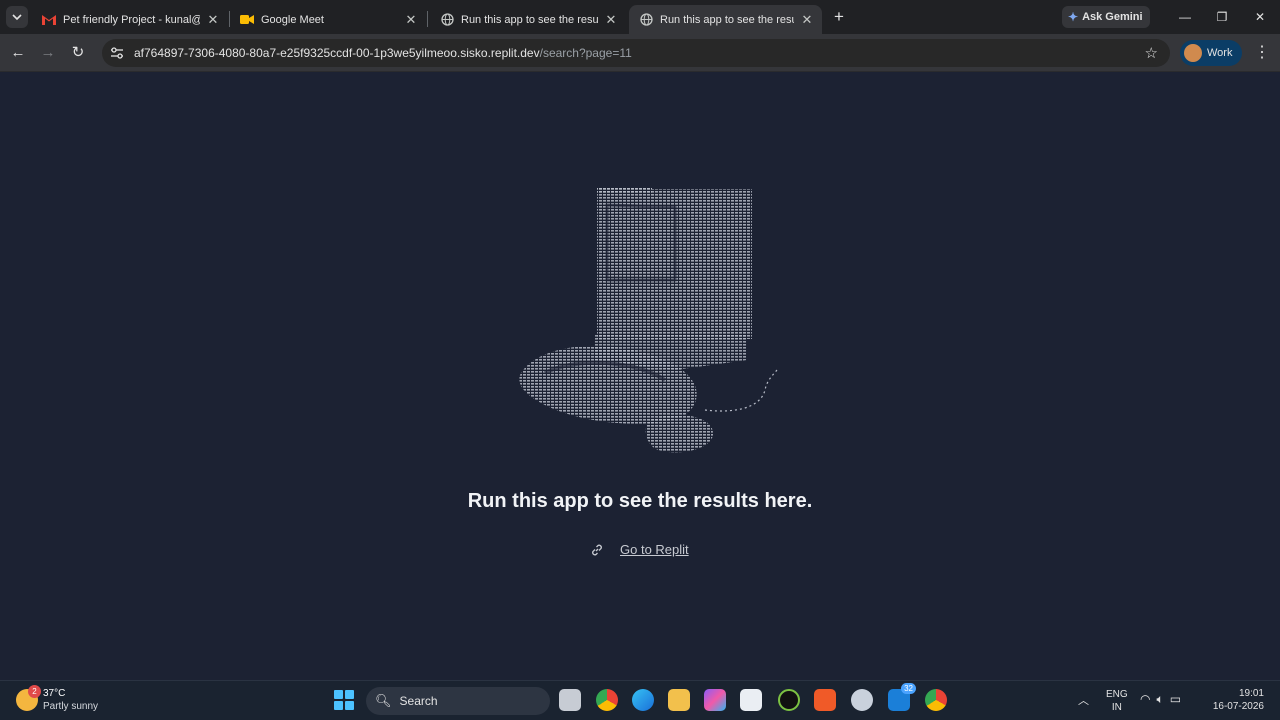  I want to click on battery-icon: ▭, so click(1178, 699).